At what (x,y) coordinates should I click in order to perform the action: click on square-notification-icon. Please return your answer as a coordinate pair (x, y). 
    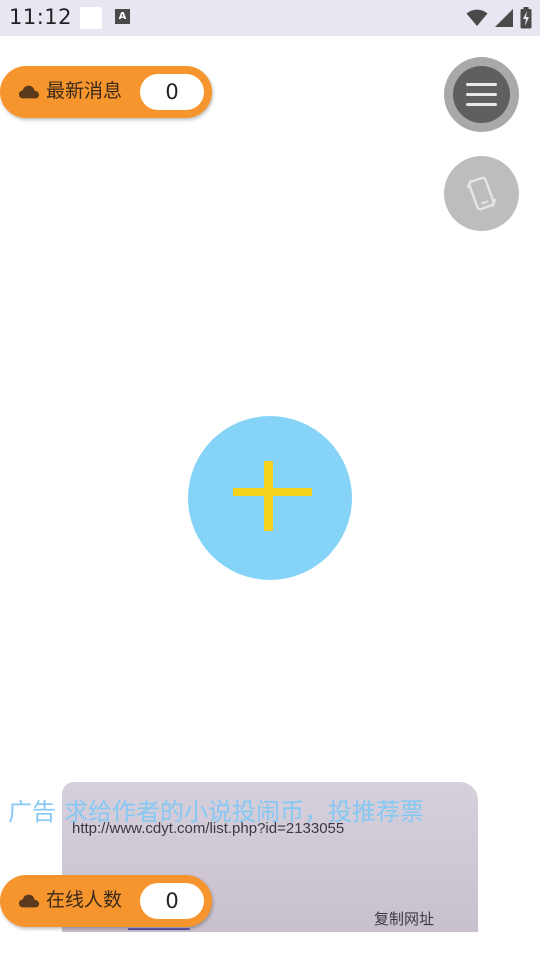
    Looking at the image, I should click on (91, 18).